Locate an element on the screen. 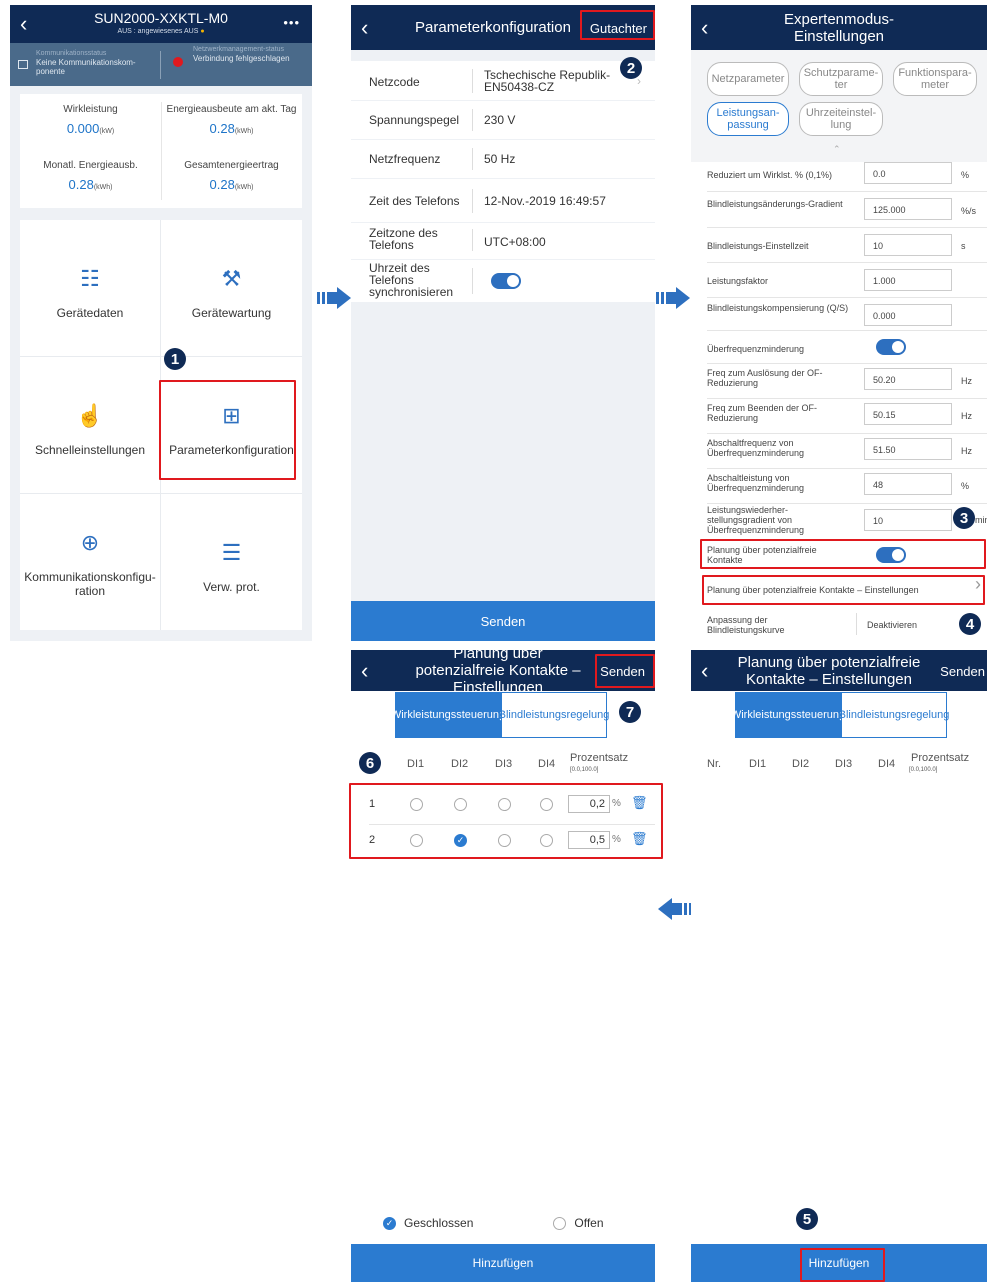 The image size is (987, 1282). tile-maintenance: ⚒ Gerätewartung is located at coordinates (231, 288).